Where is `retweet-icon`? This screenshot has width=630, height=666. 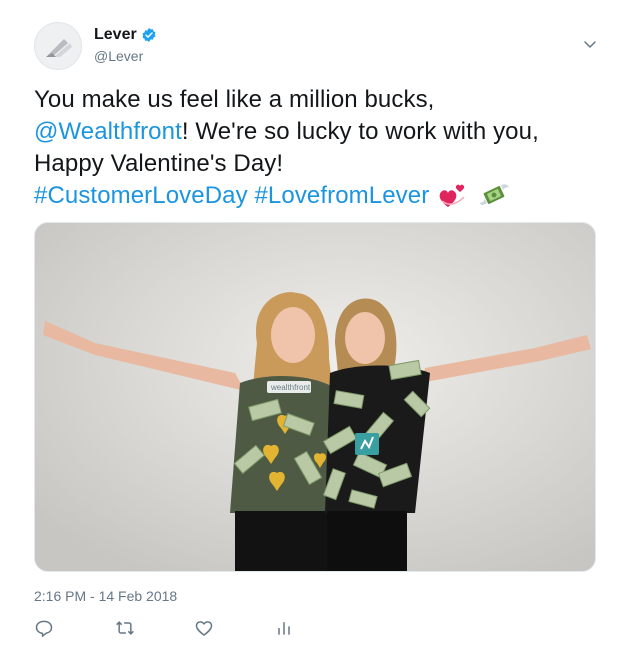 retweet-icon is located at coordinates (125, 628).